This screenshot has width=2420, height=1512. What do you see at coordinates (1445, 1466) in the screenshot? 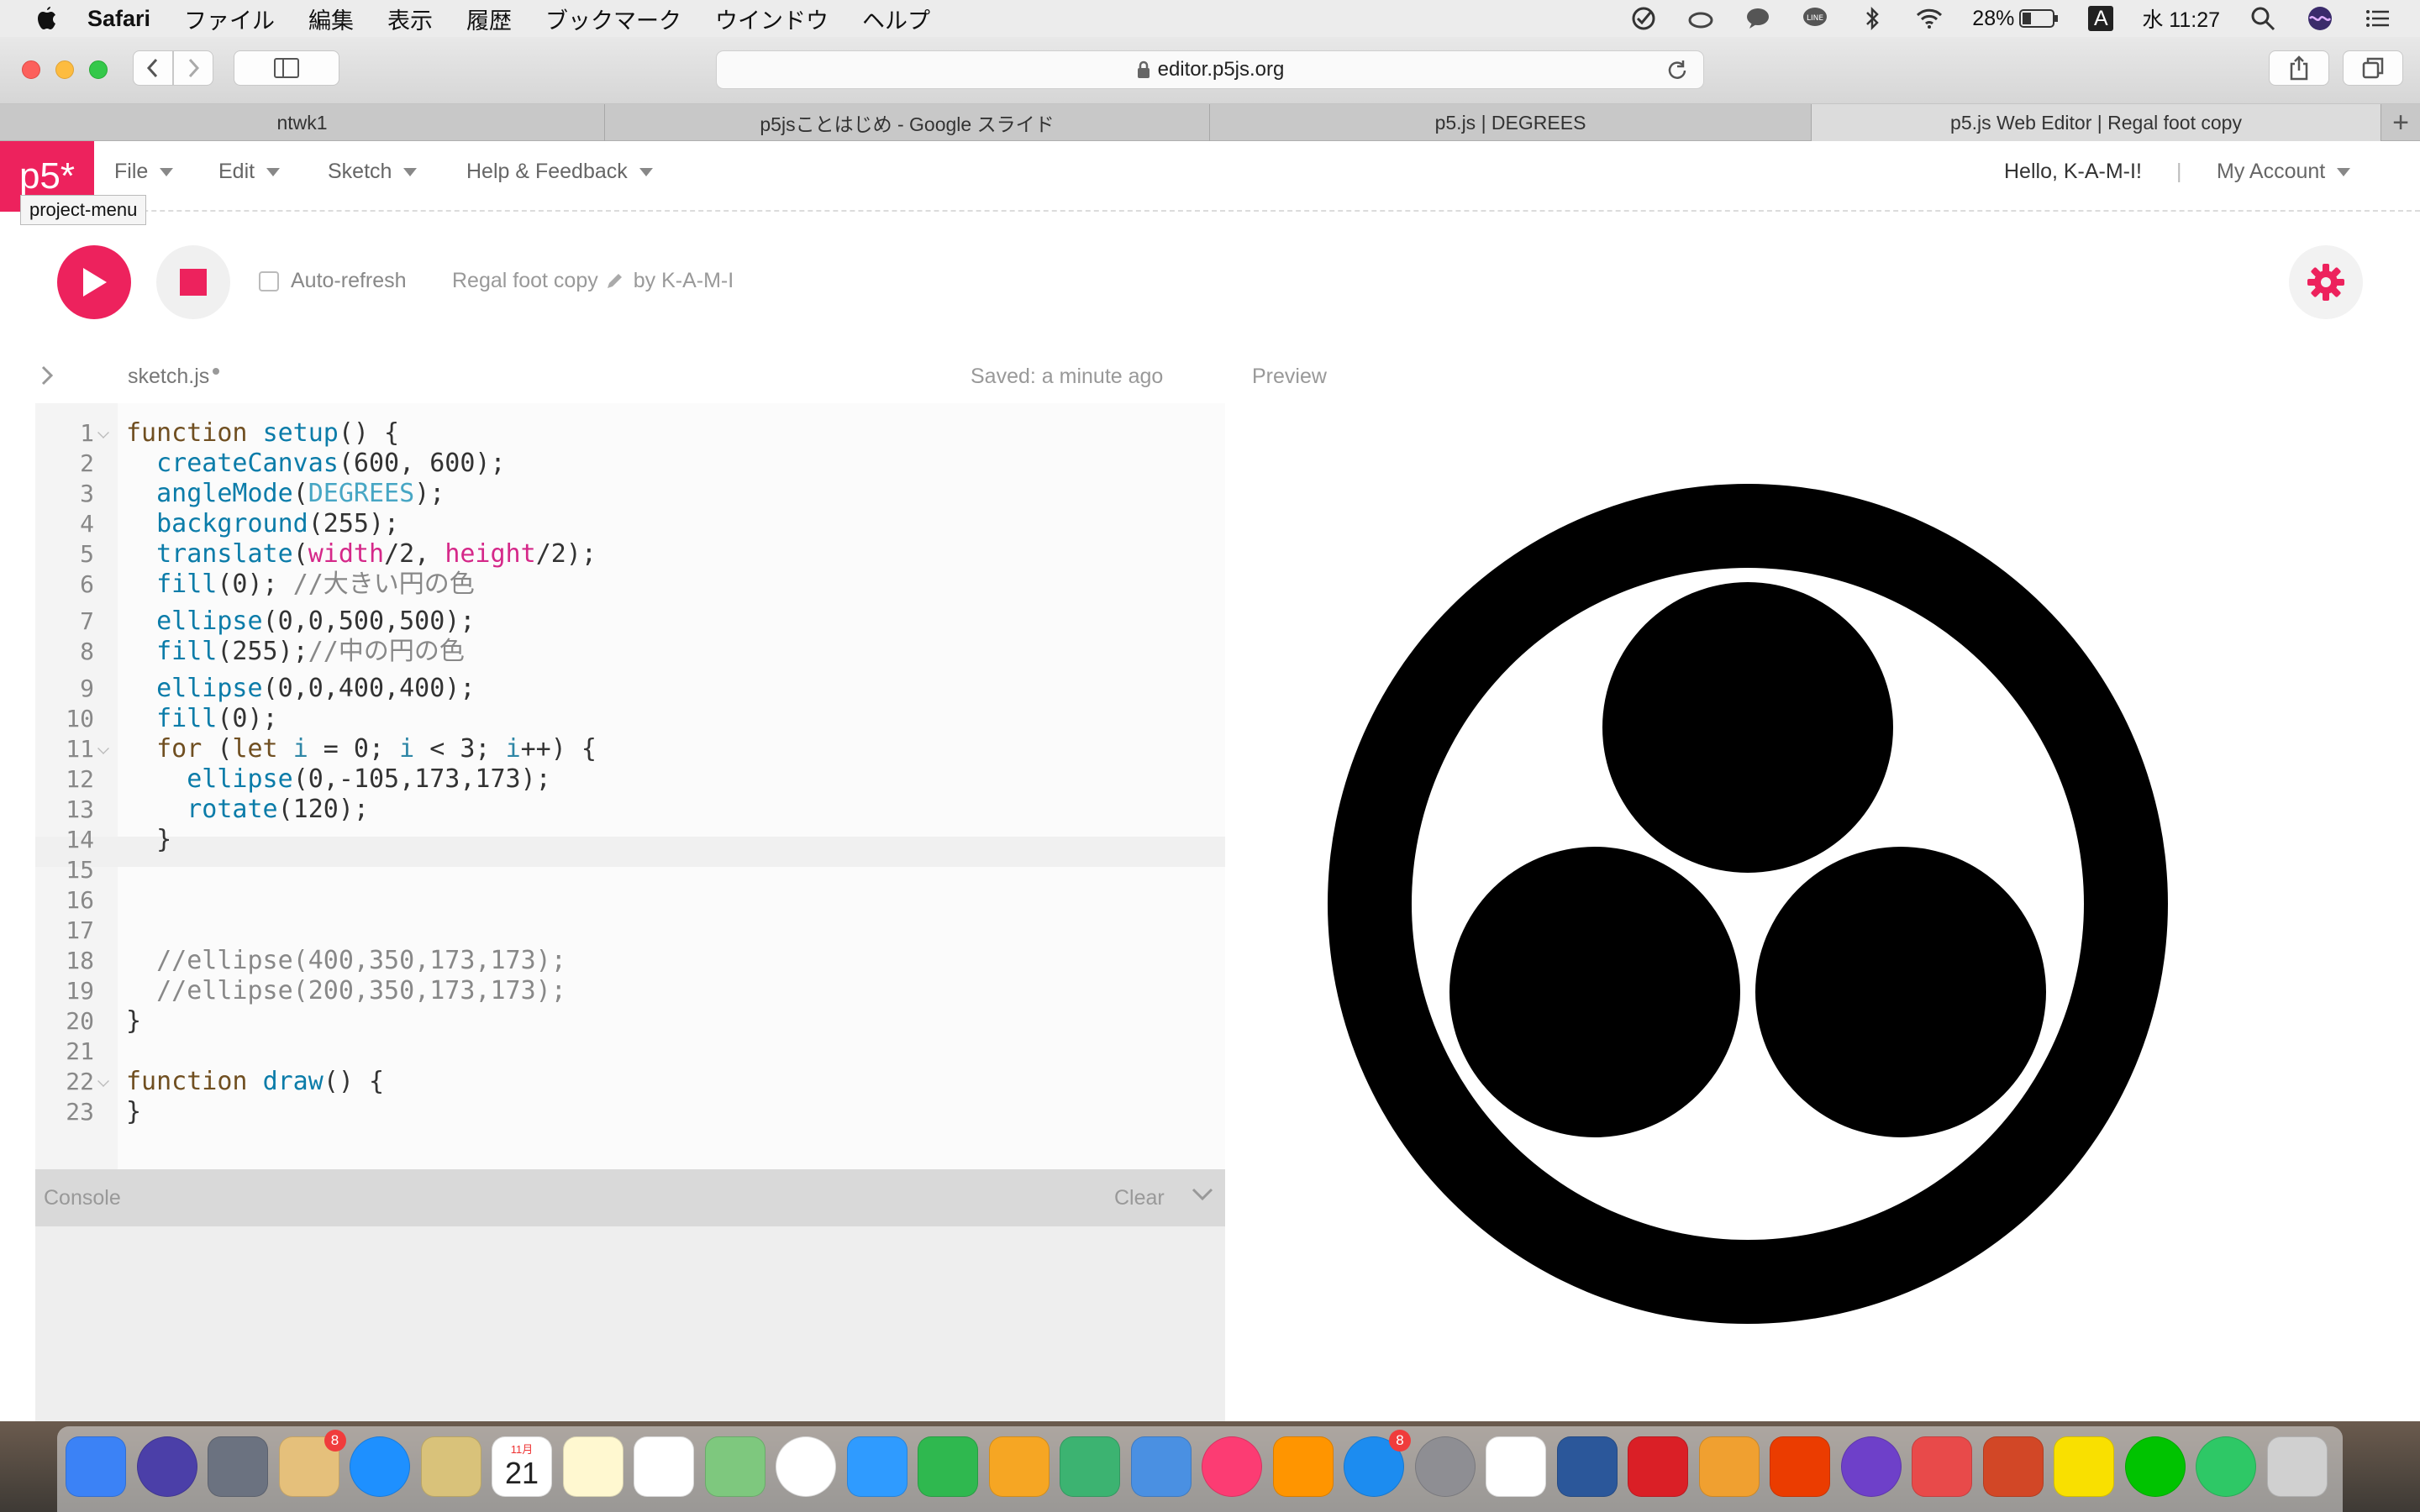
I see `system-preferences-icon` at bounding box center [1445, 1466].